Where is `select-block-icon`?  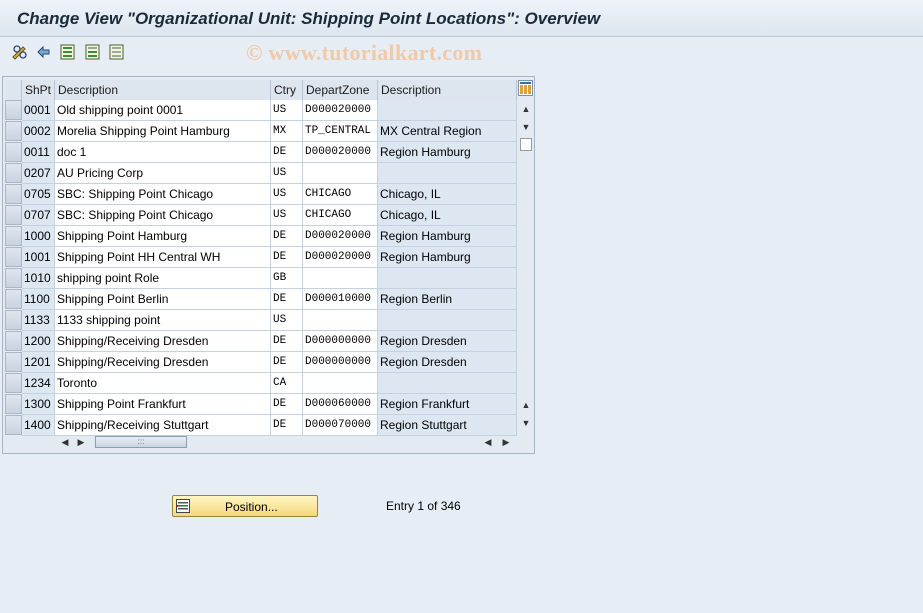
select-block-icon is located at coordinates (93, 52).